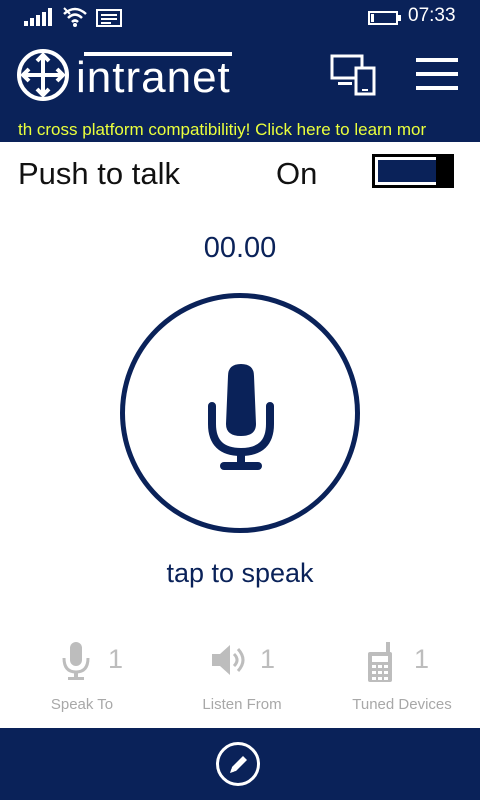 The height and width of the screenshot is (800, 480). What do you see at coordinates (240, 17) in the screenshot?
I see `status-bar: 07:33` at bounding box center [240, 17].